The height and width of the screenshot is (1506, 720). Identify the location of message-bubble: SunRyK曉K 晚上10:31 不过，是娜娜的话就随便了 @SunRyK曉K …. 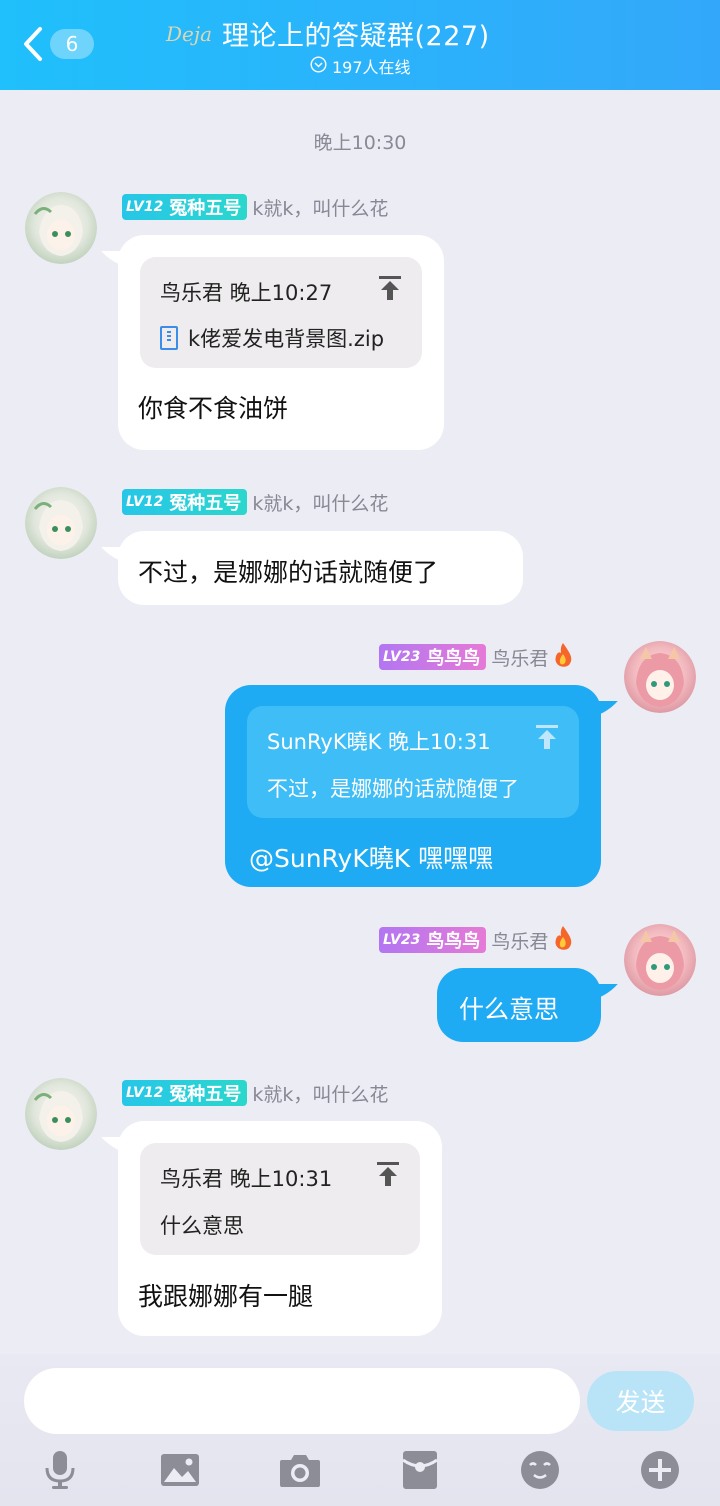
(421, 786).